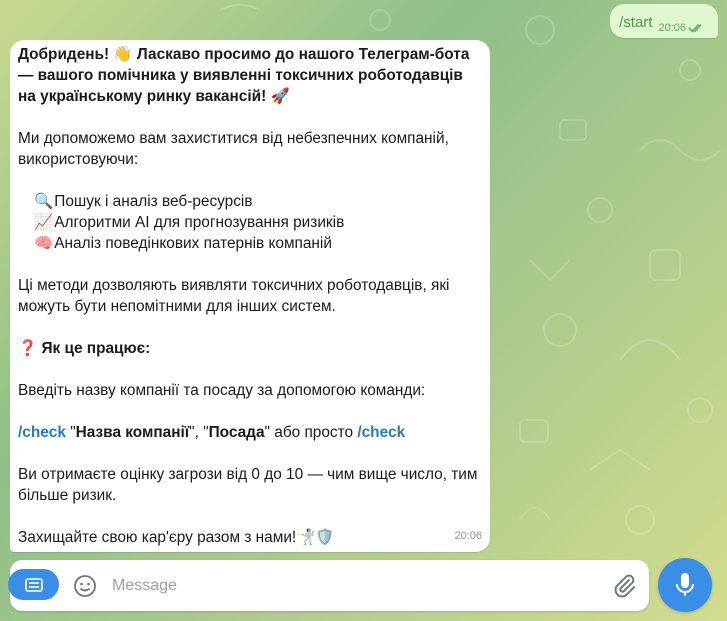  I want to click on double-check-icon, so click(695, 28).